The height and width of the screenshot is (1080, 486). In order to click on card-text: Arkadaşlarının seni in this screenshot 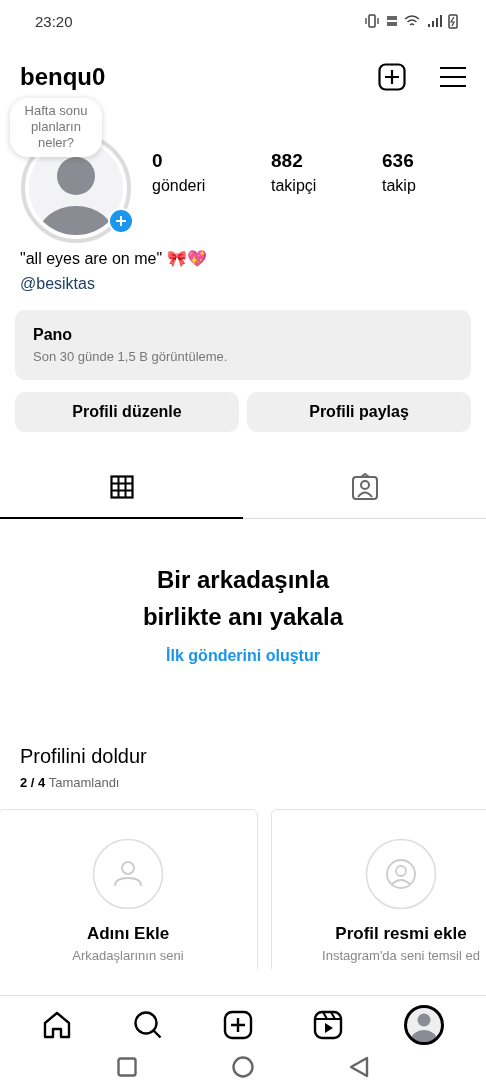, I will do `click(128, 955)`.